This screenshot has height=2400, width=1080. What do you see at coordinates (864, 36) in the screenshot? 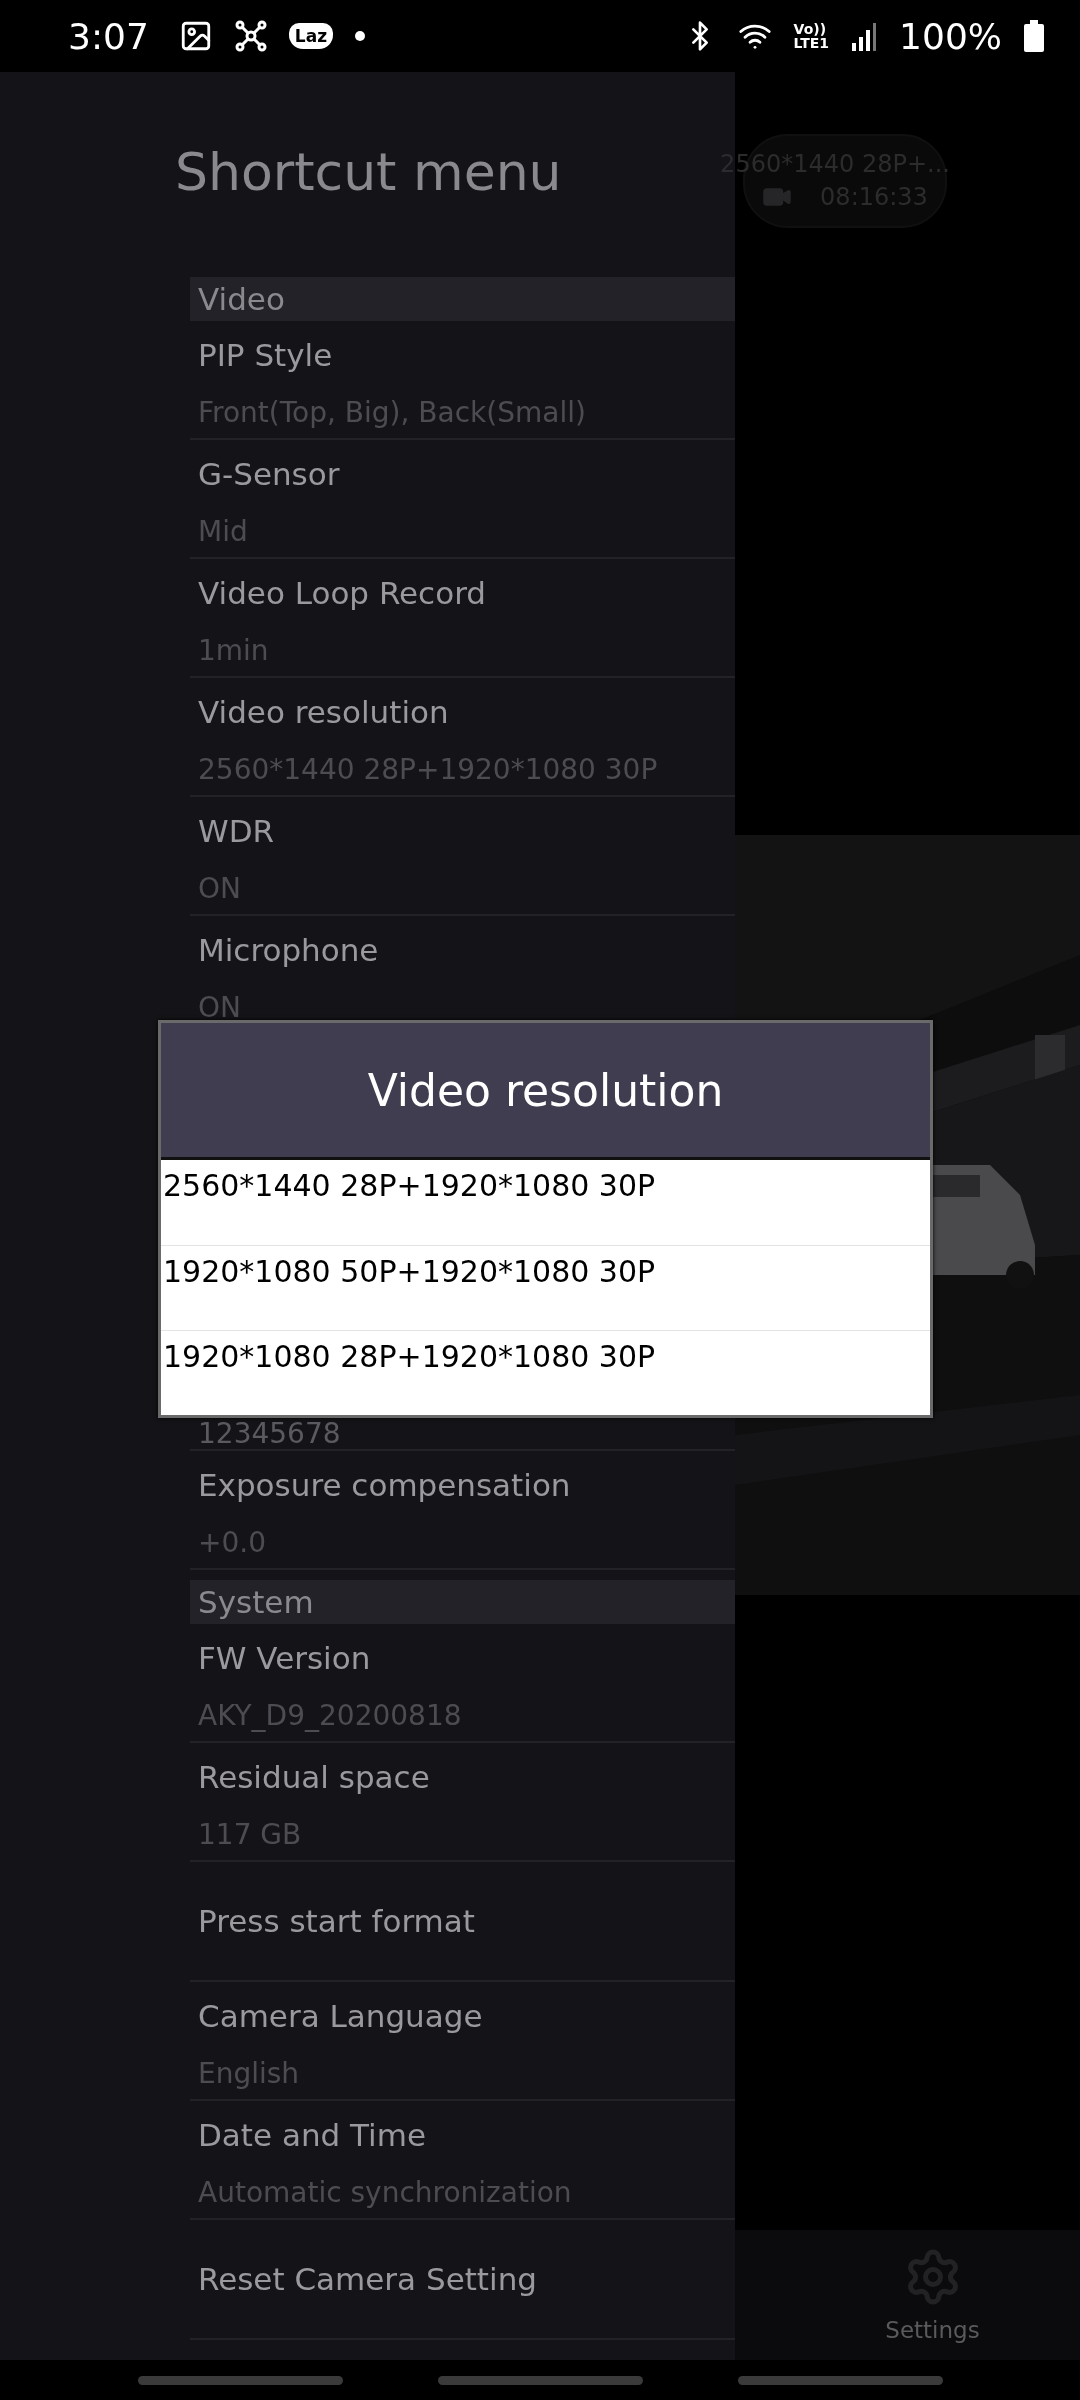
I see `signal-icon` at bounding box center [864, 36].